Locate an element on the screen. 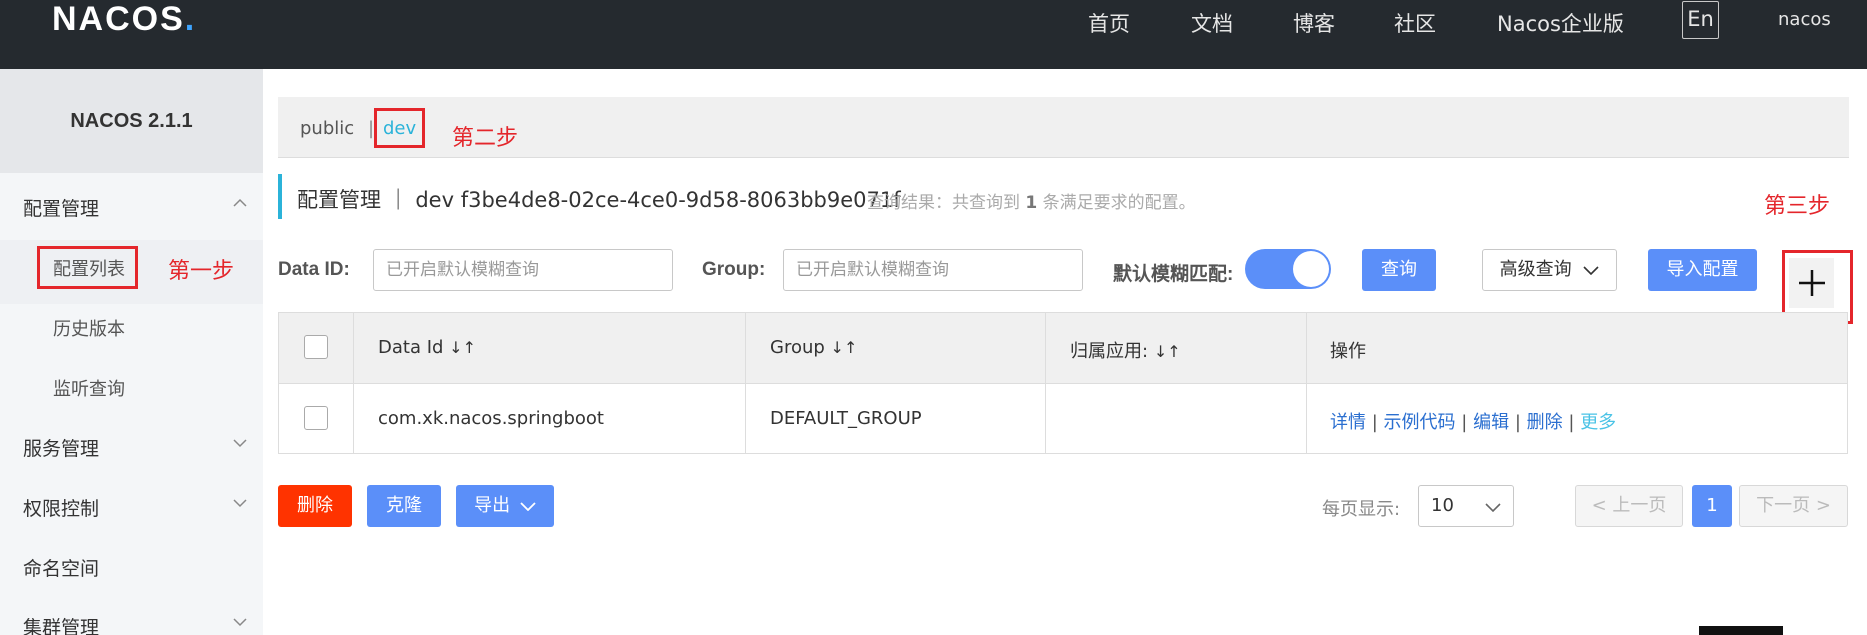  clone-button: 克隆 is located at coordinates (404, 506).